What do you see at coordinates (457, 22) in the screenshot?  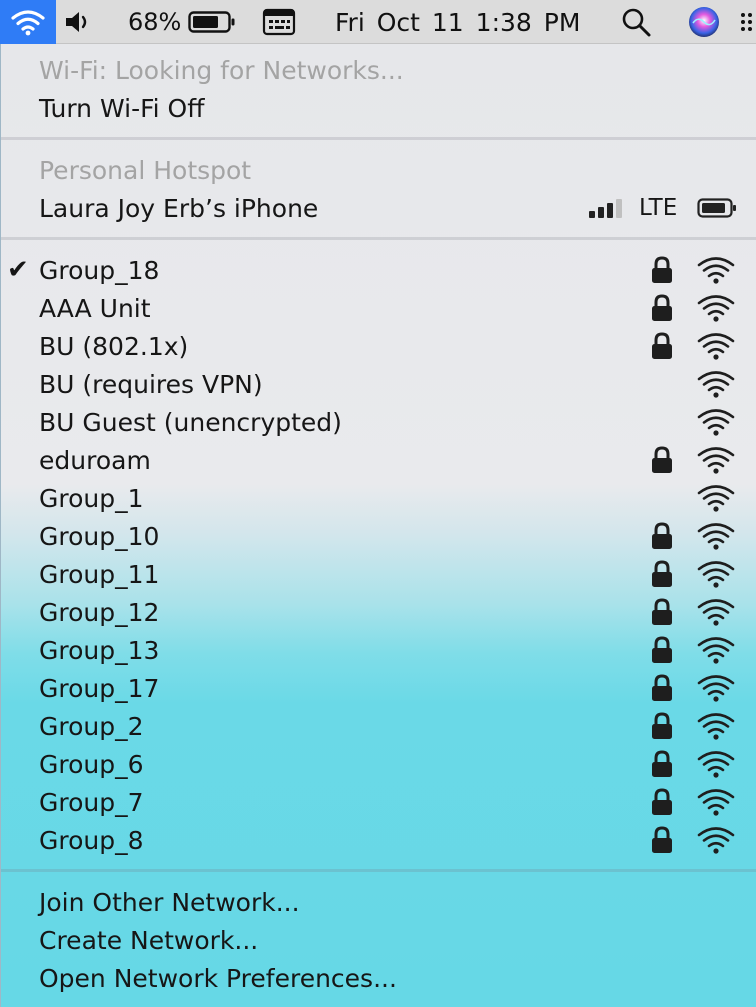 I see `menubar-clock: Fri Oct 11 1:38 PM` at bounding box center [457, 22].